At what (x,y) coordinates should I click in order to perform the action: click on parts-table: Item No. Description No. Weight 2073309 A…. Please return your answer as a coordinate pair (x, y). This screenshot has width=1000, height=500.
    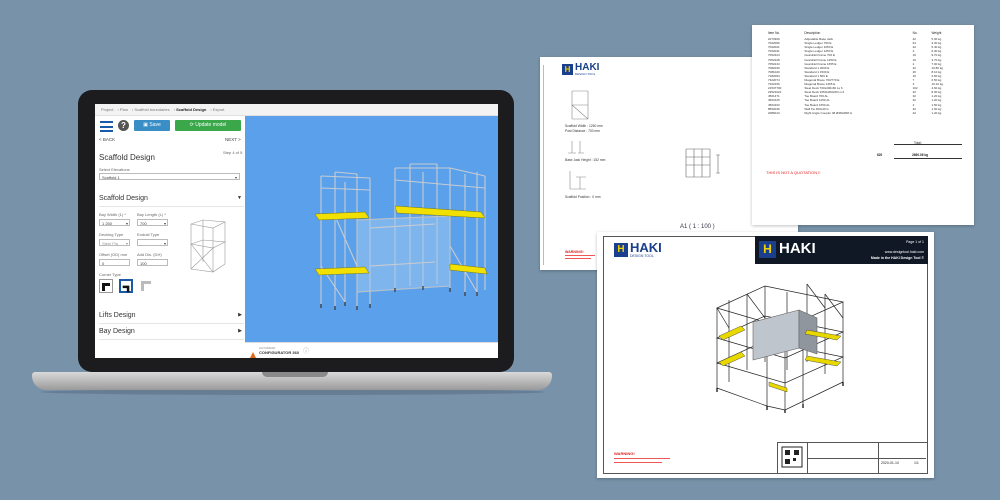
    Looking at the image, I should click on (864, 73).